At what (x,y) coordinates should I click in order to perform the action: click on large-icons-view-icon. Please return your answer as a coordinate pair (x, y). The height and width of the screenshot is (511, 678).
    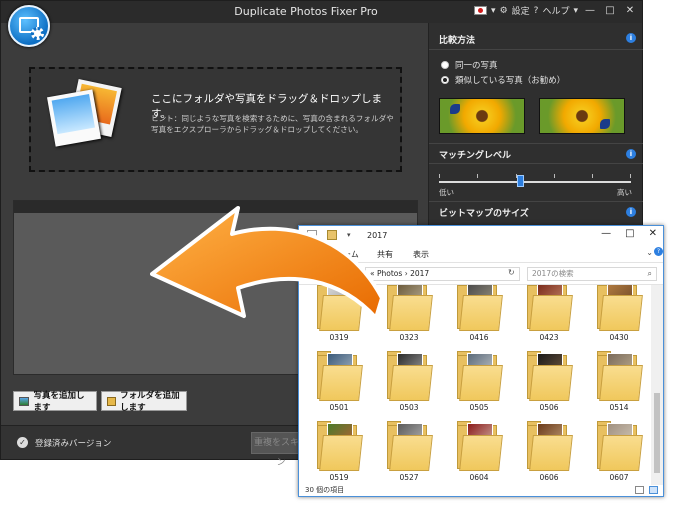
    Looking at the image, I should click on (653, 490).